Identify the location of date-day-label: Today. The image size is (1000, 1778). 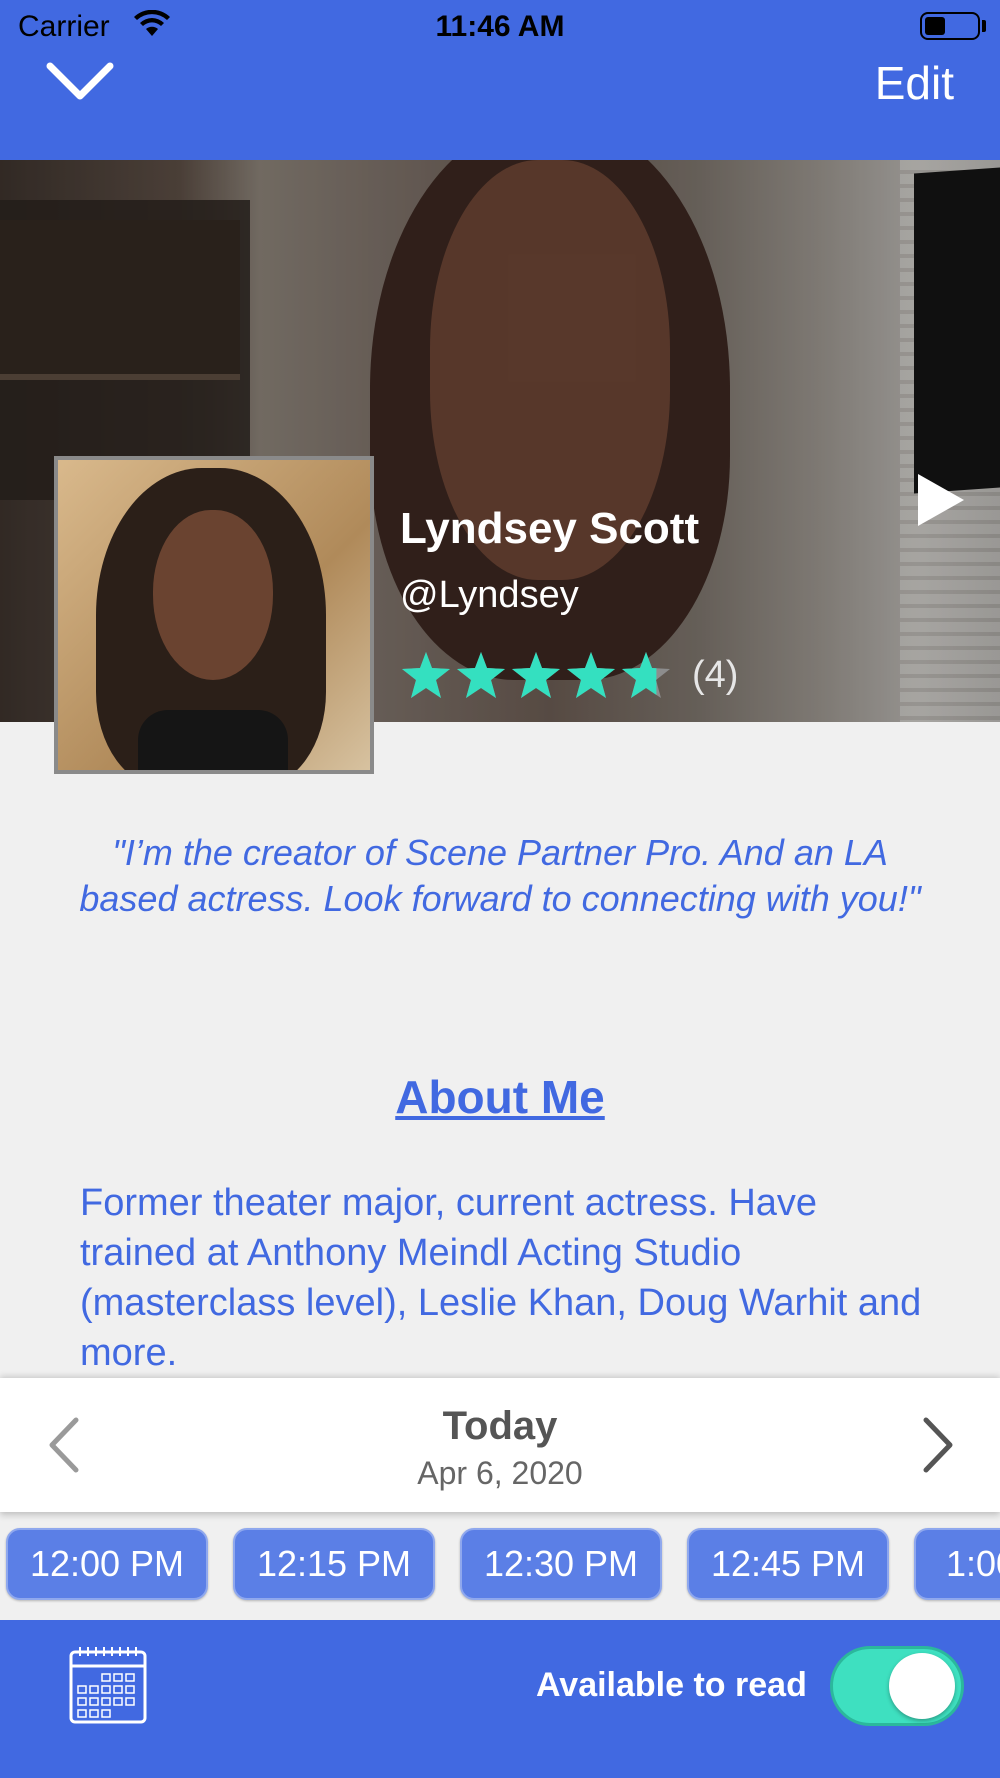
(500, 1426).